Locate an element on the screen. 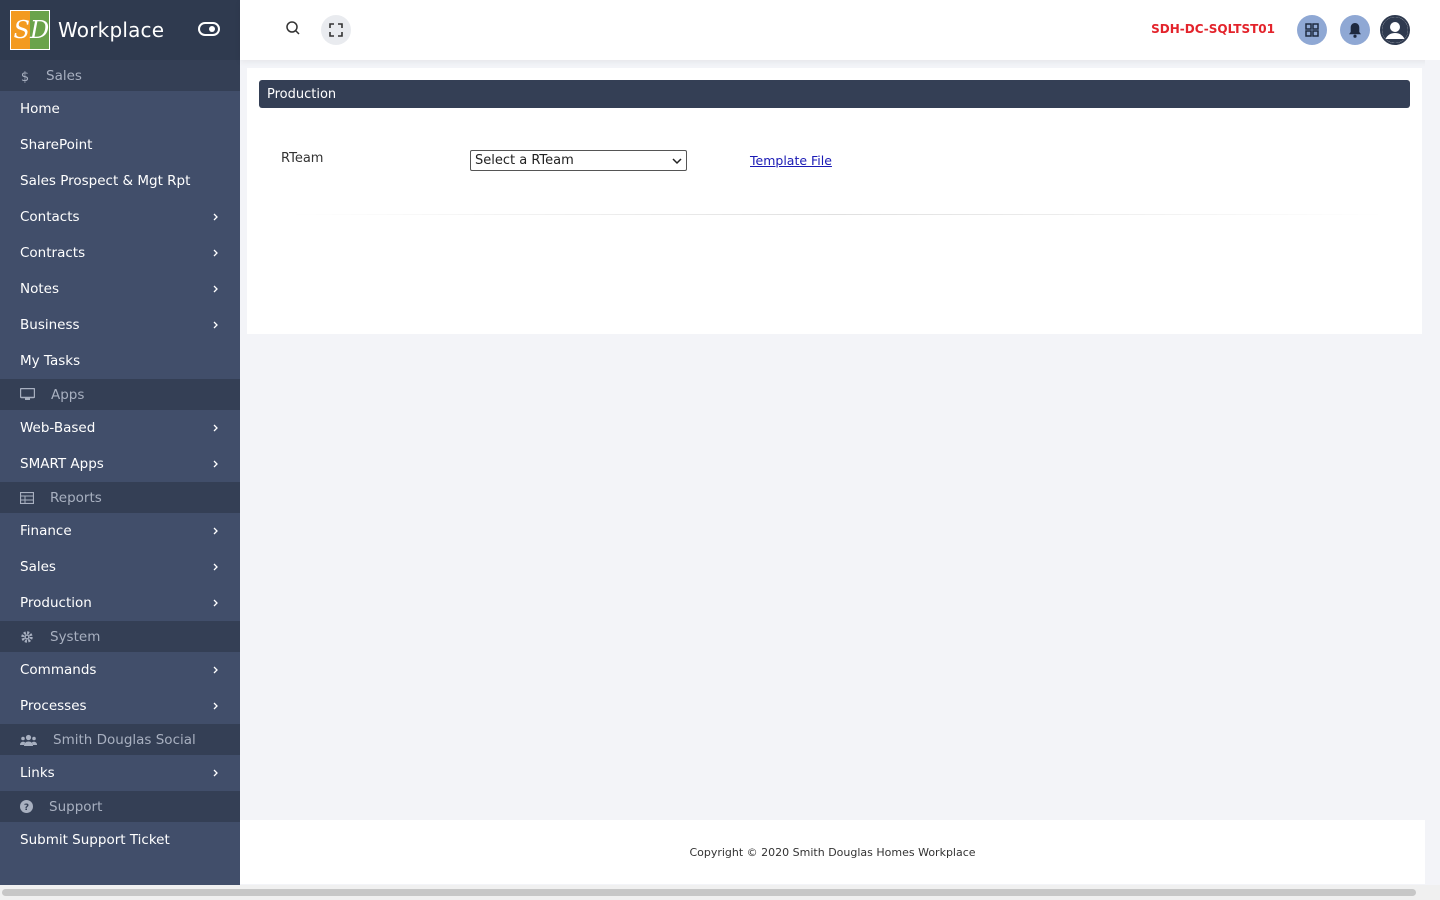 The image size is (1440, 900). monitor-icon is located at coordinates (31, 394).